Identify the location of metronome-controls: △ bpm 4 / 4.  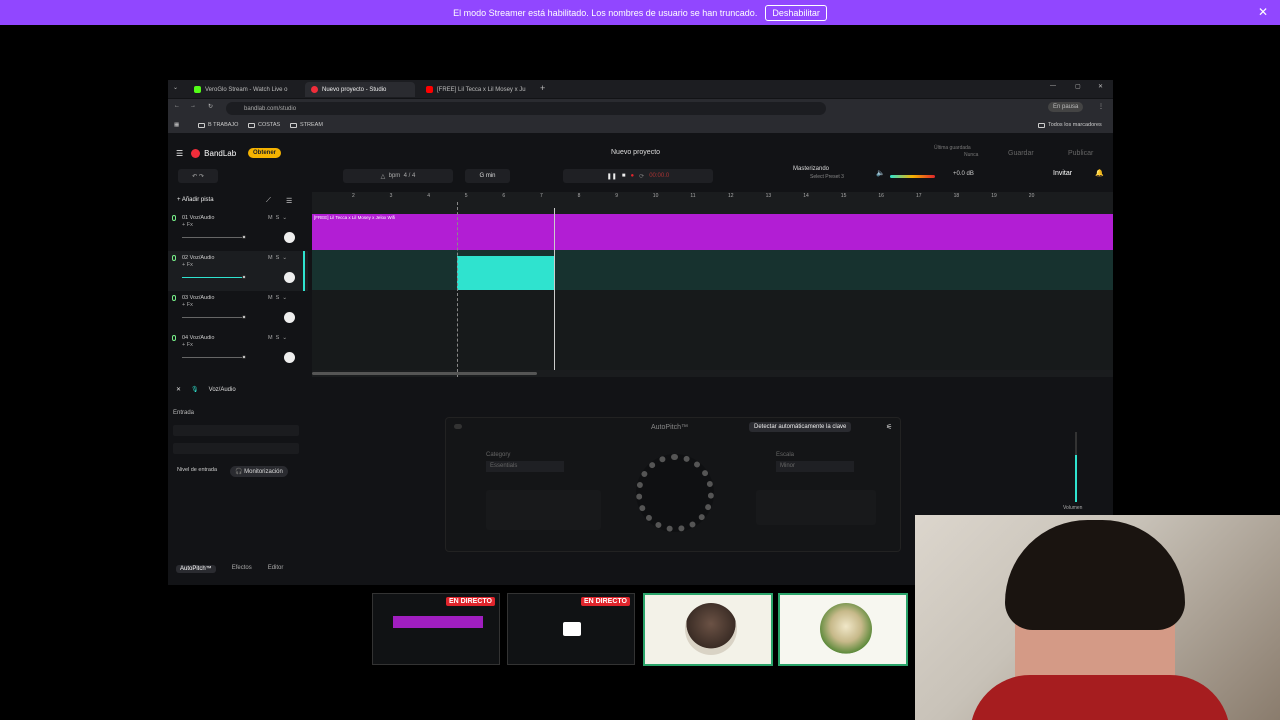
(398, 176).